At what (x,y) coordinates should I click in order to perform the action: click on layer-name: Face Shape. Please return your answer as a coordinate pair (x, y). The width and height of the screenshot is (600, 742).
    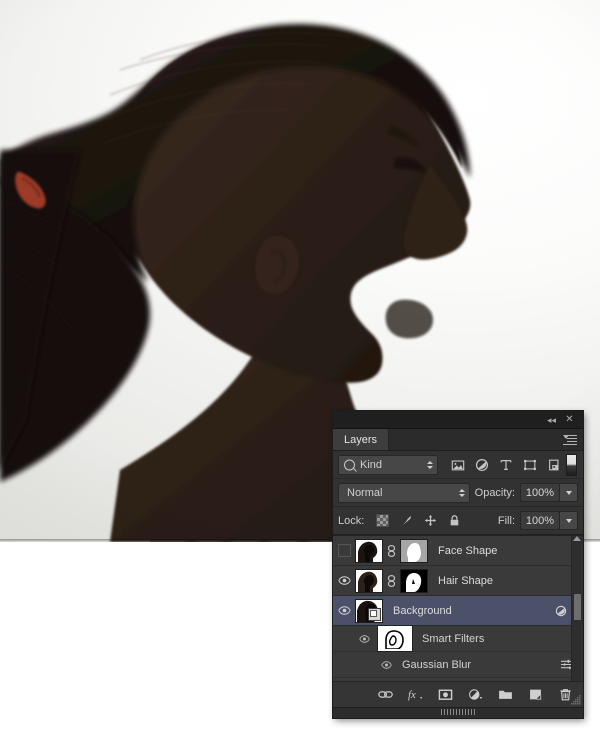
    Looking at the image, I should click on (468, 550).